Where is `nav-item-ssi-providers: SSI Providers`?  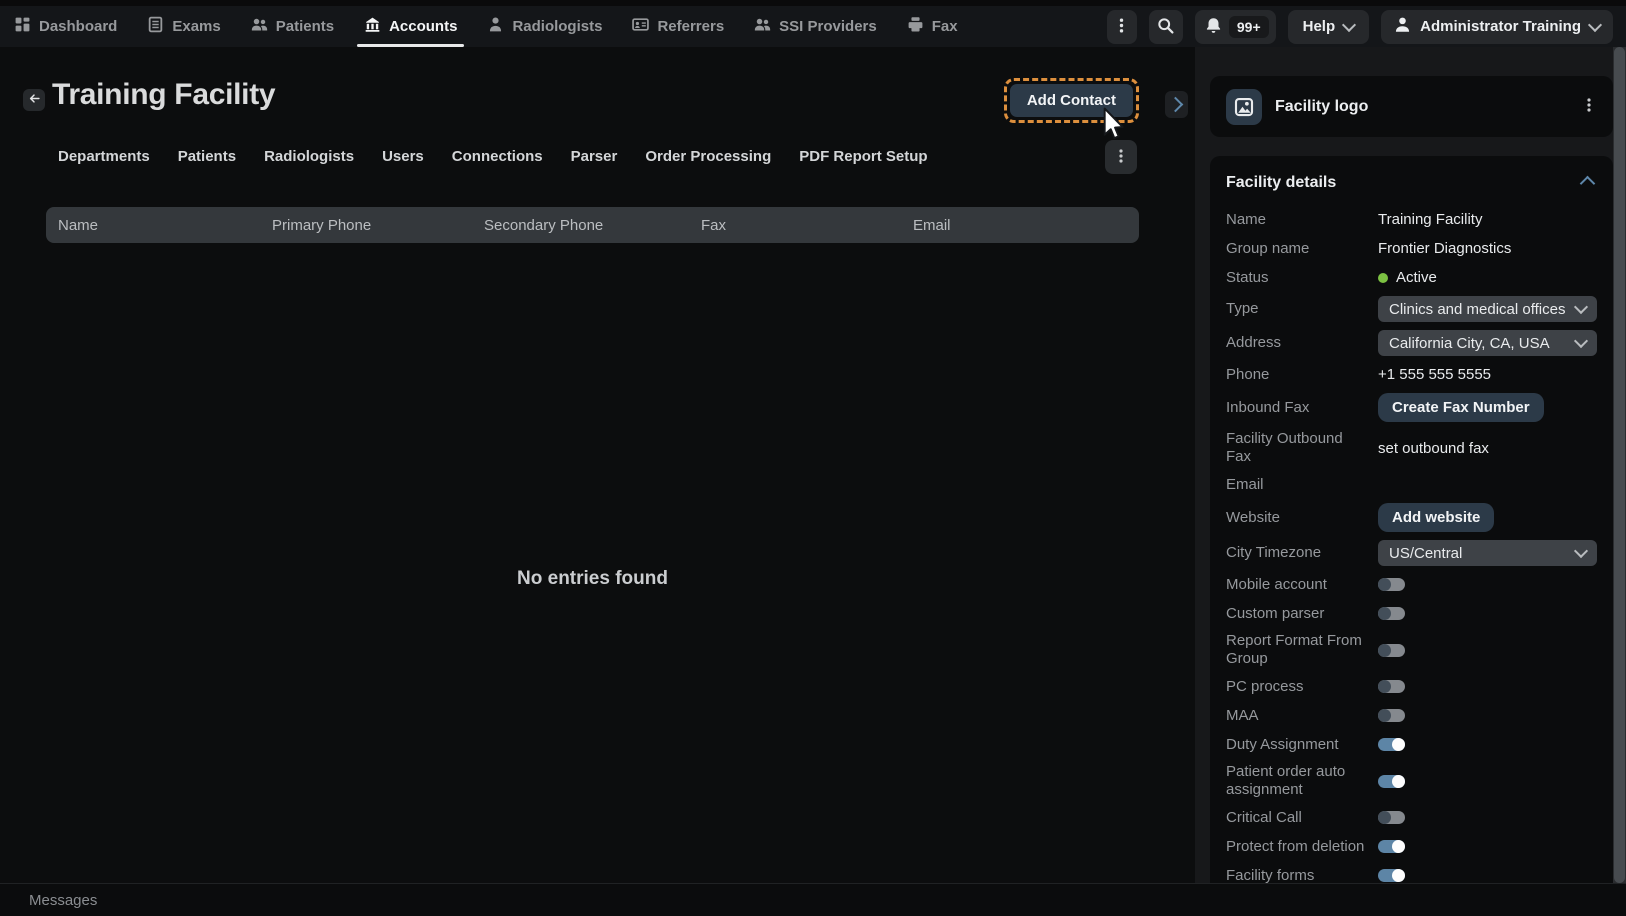 nav-item-ssi-providers: SSI Providers is located at coordinates (815, 26).